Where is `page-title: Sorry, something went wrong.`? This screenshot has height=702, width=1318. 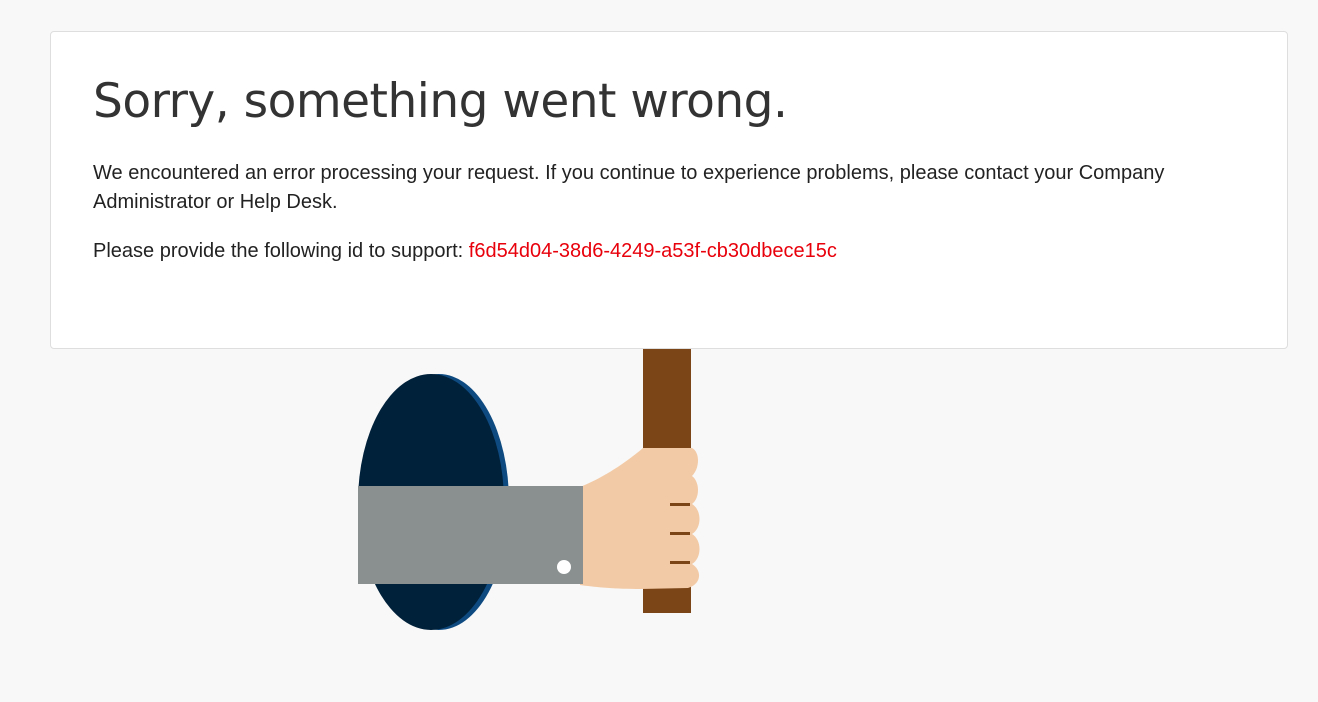
page-title: Sorry, something went wrong. is located at coordinates (440, 101).